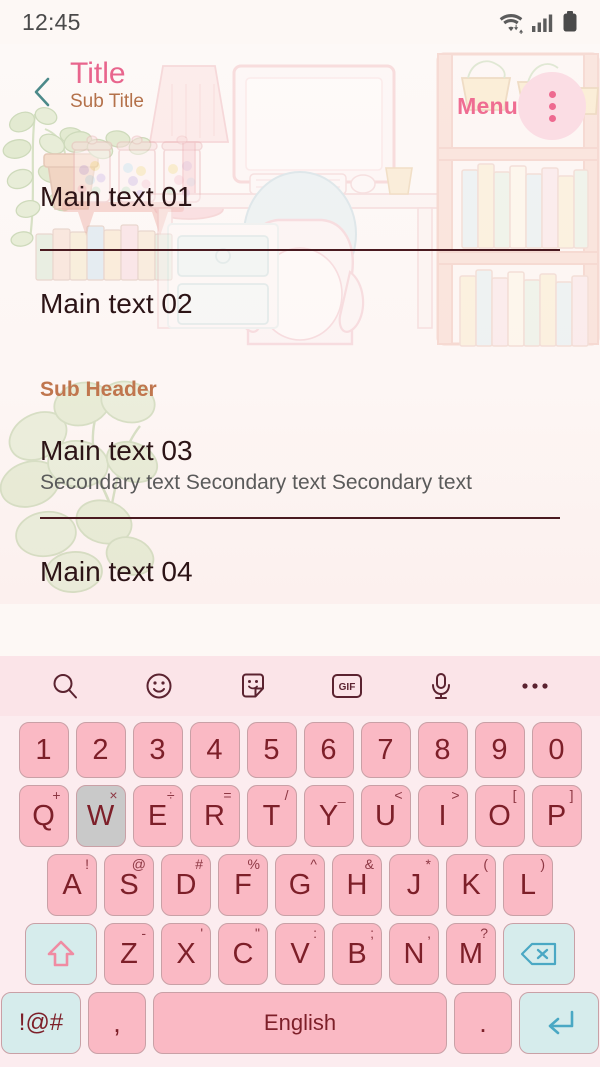 The image size is (600, 1067). I want to click on key-secondary-label: %, so click(253, 864).